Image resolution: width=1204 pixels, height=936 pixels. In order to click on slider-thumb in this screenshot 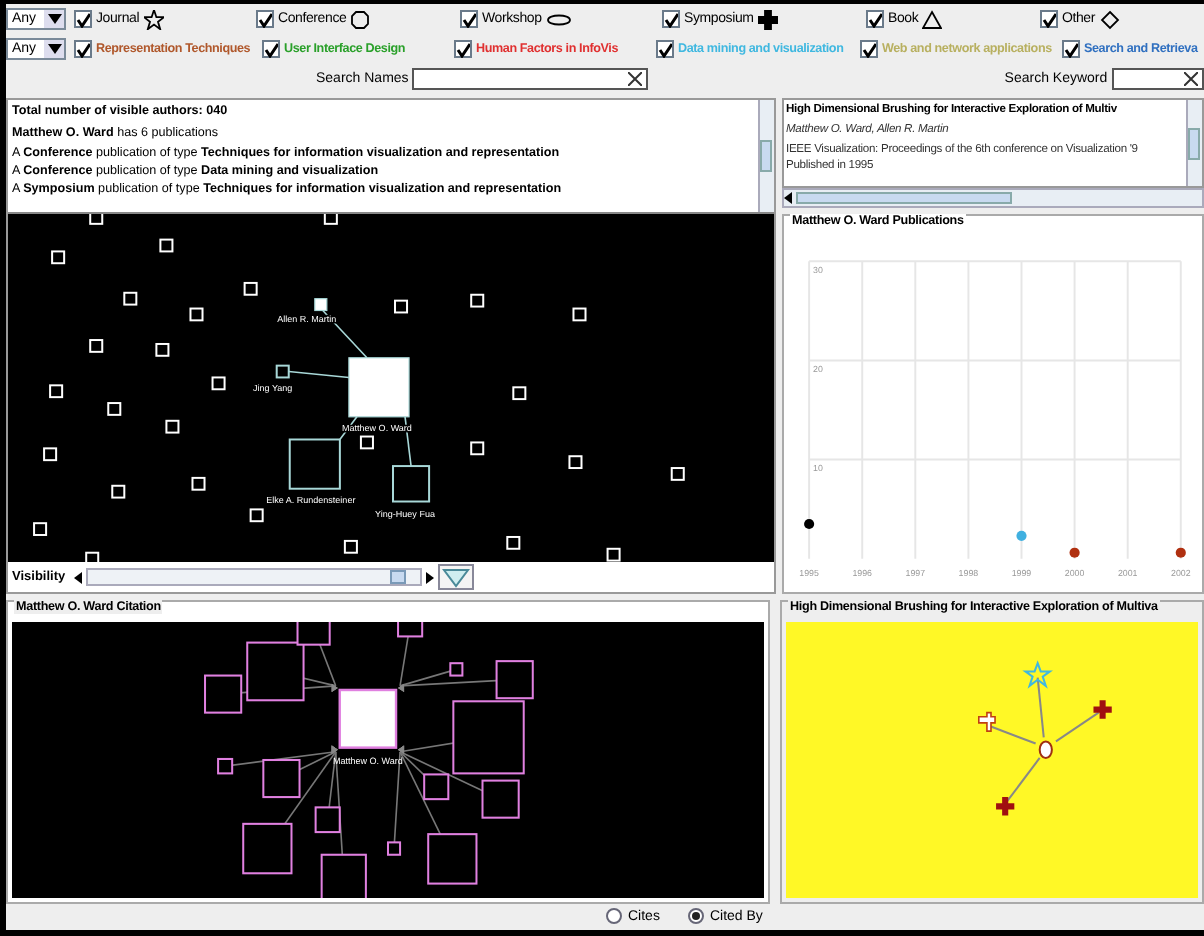, I will do `click(397, 577)`.